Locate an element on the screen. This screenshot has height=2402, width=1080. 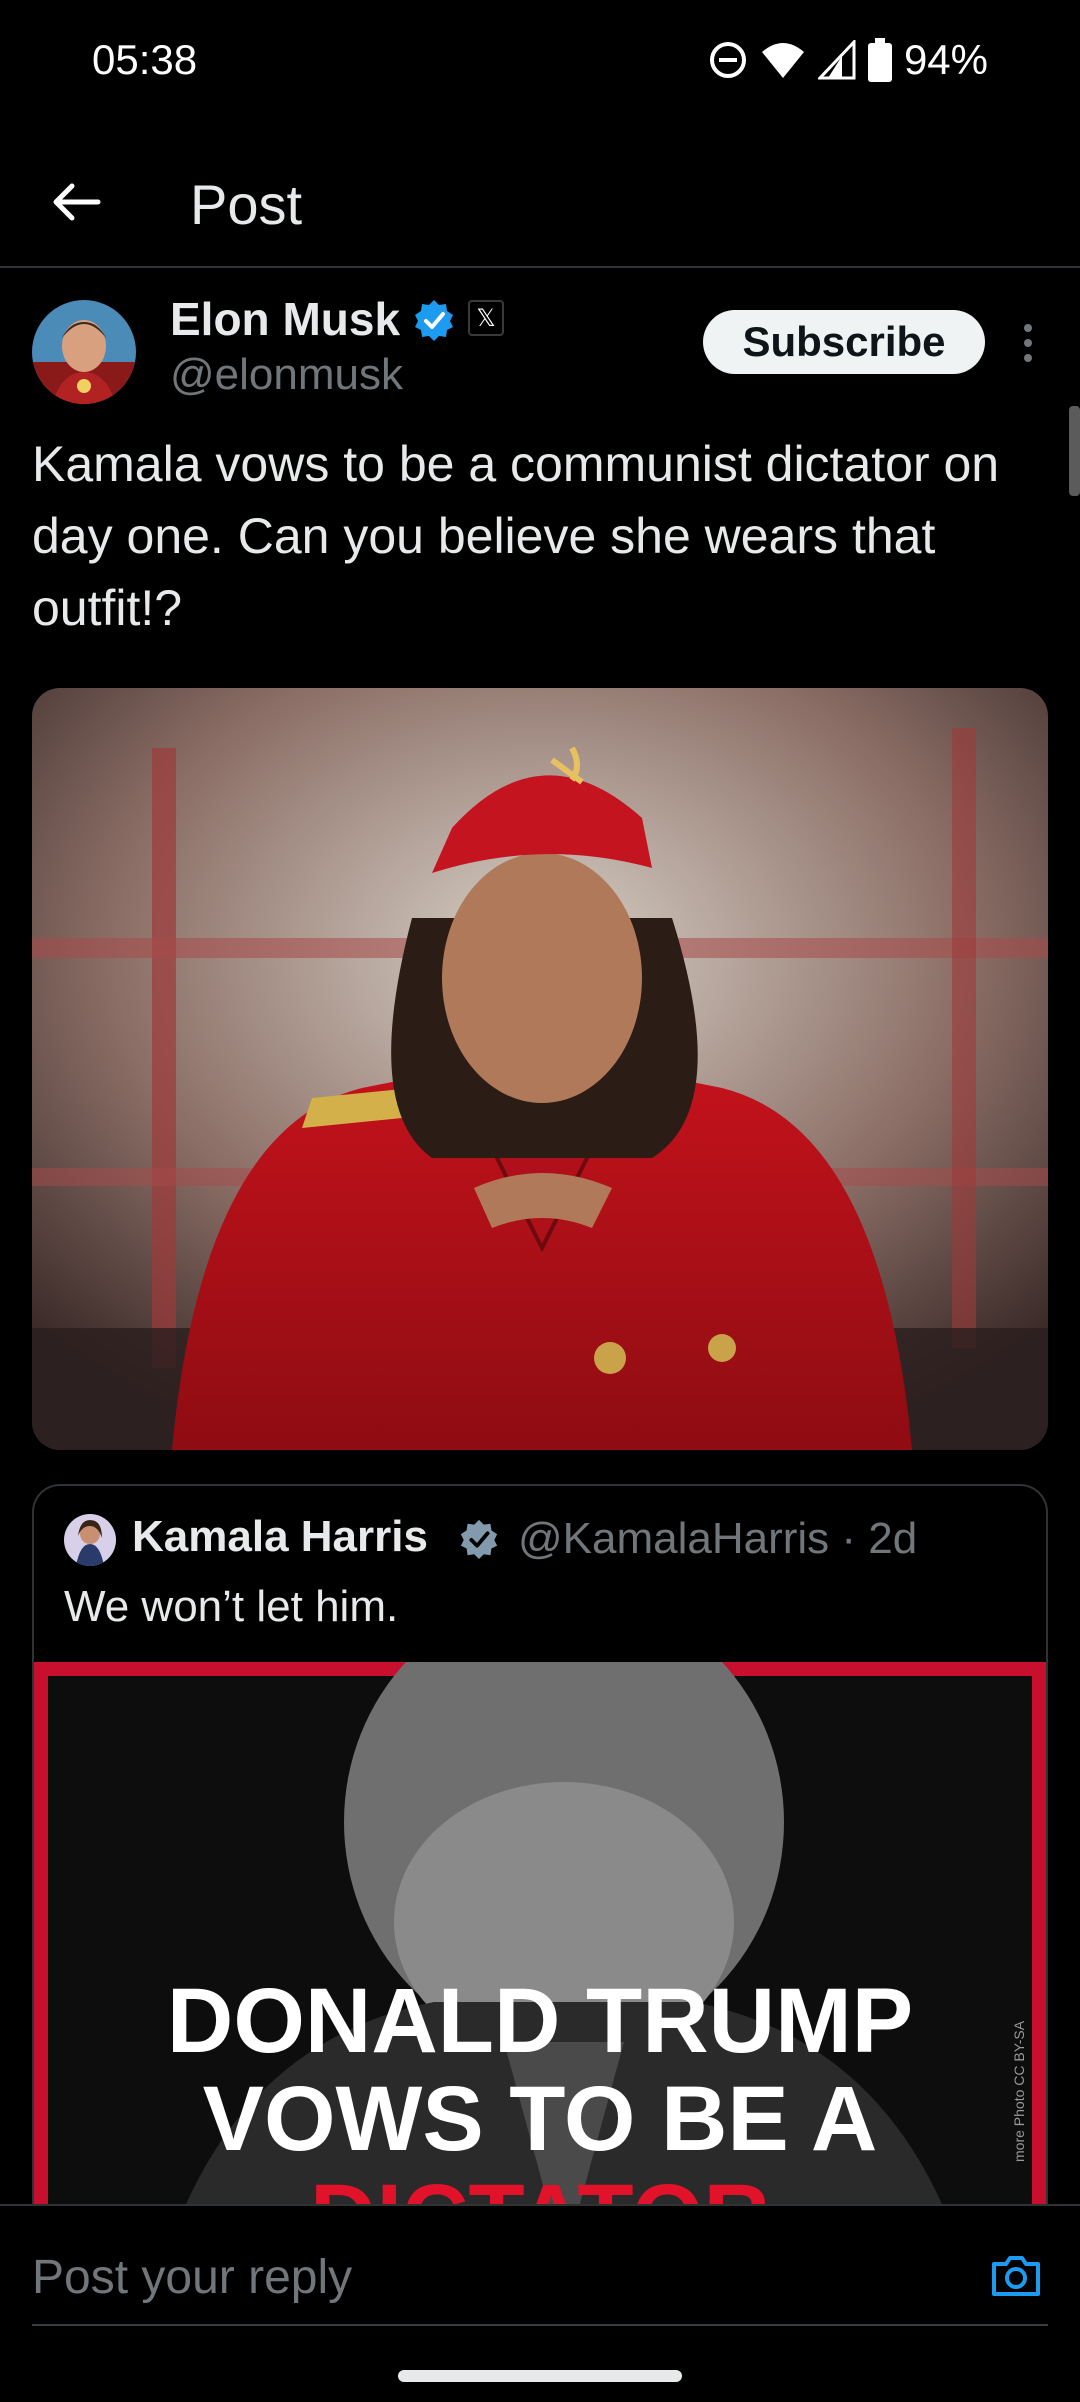
subscribe-button: Subscribe is located at coordinates (844, 342).